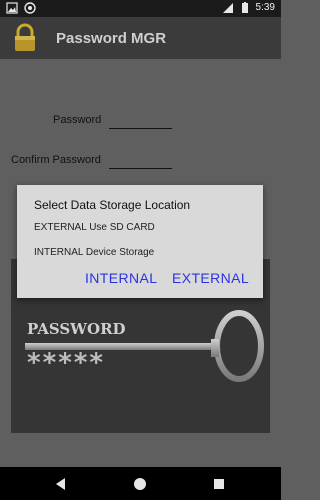  What do you see at coordinates (111, 38) in the screenshot?
I see `app-title: Password MGR` at bounding box center [111, 38].